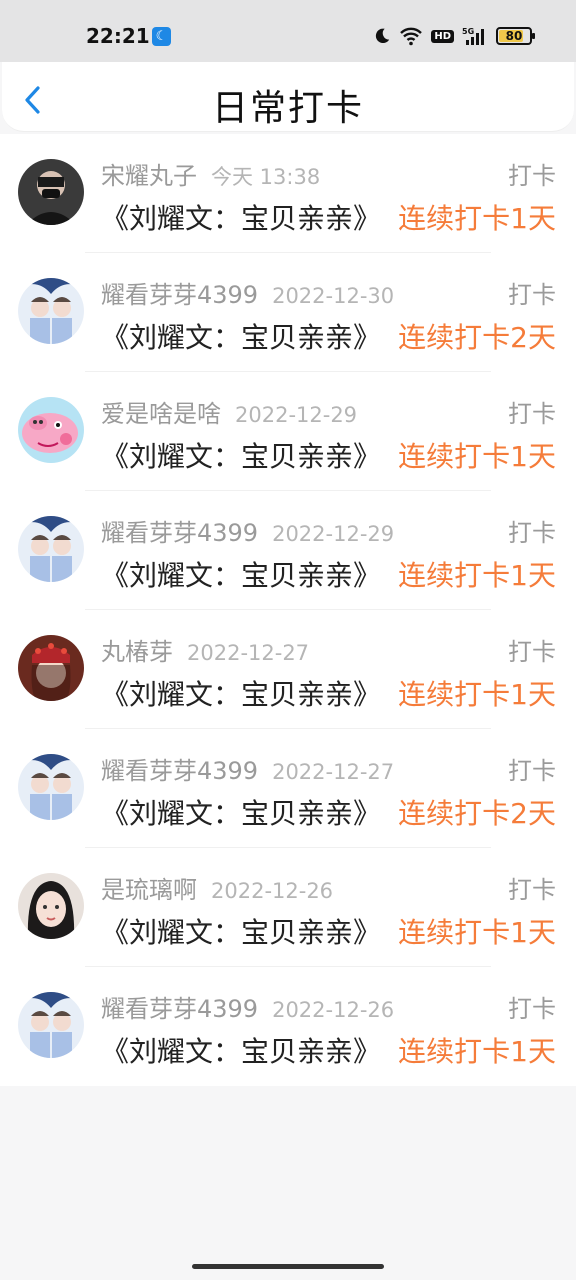  Describe the element at coordinates (266, 177) in the screenshot. I see `checkin-time: 今天 13:38` at that location.